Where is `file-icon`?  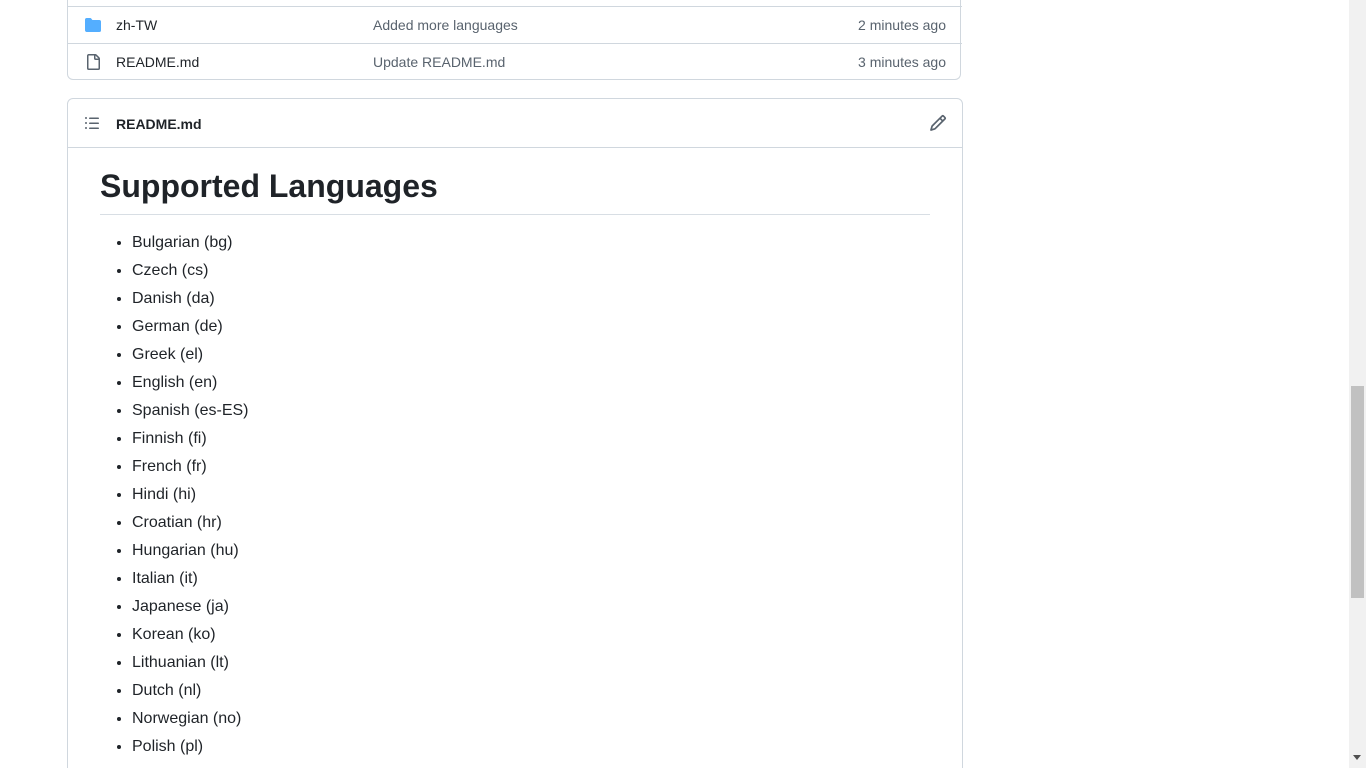 file-icon is located at coordinates (93, 62).